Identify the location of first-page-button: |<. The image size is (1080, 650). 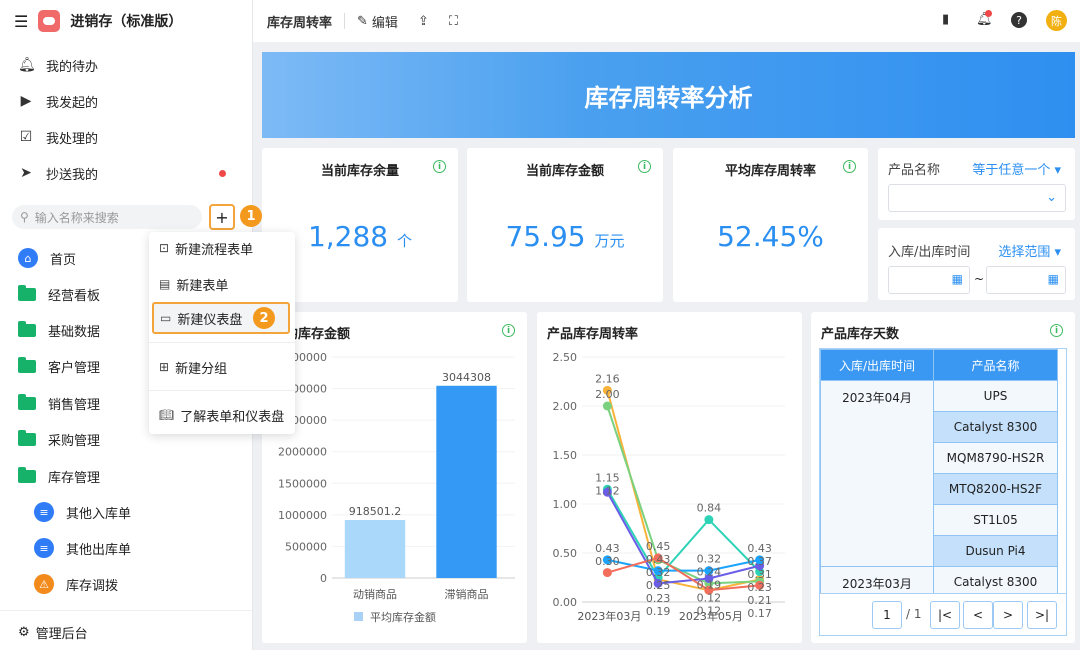
(945, 615).